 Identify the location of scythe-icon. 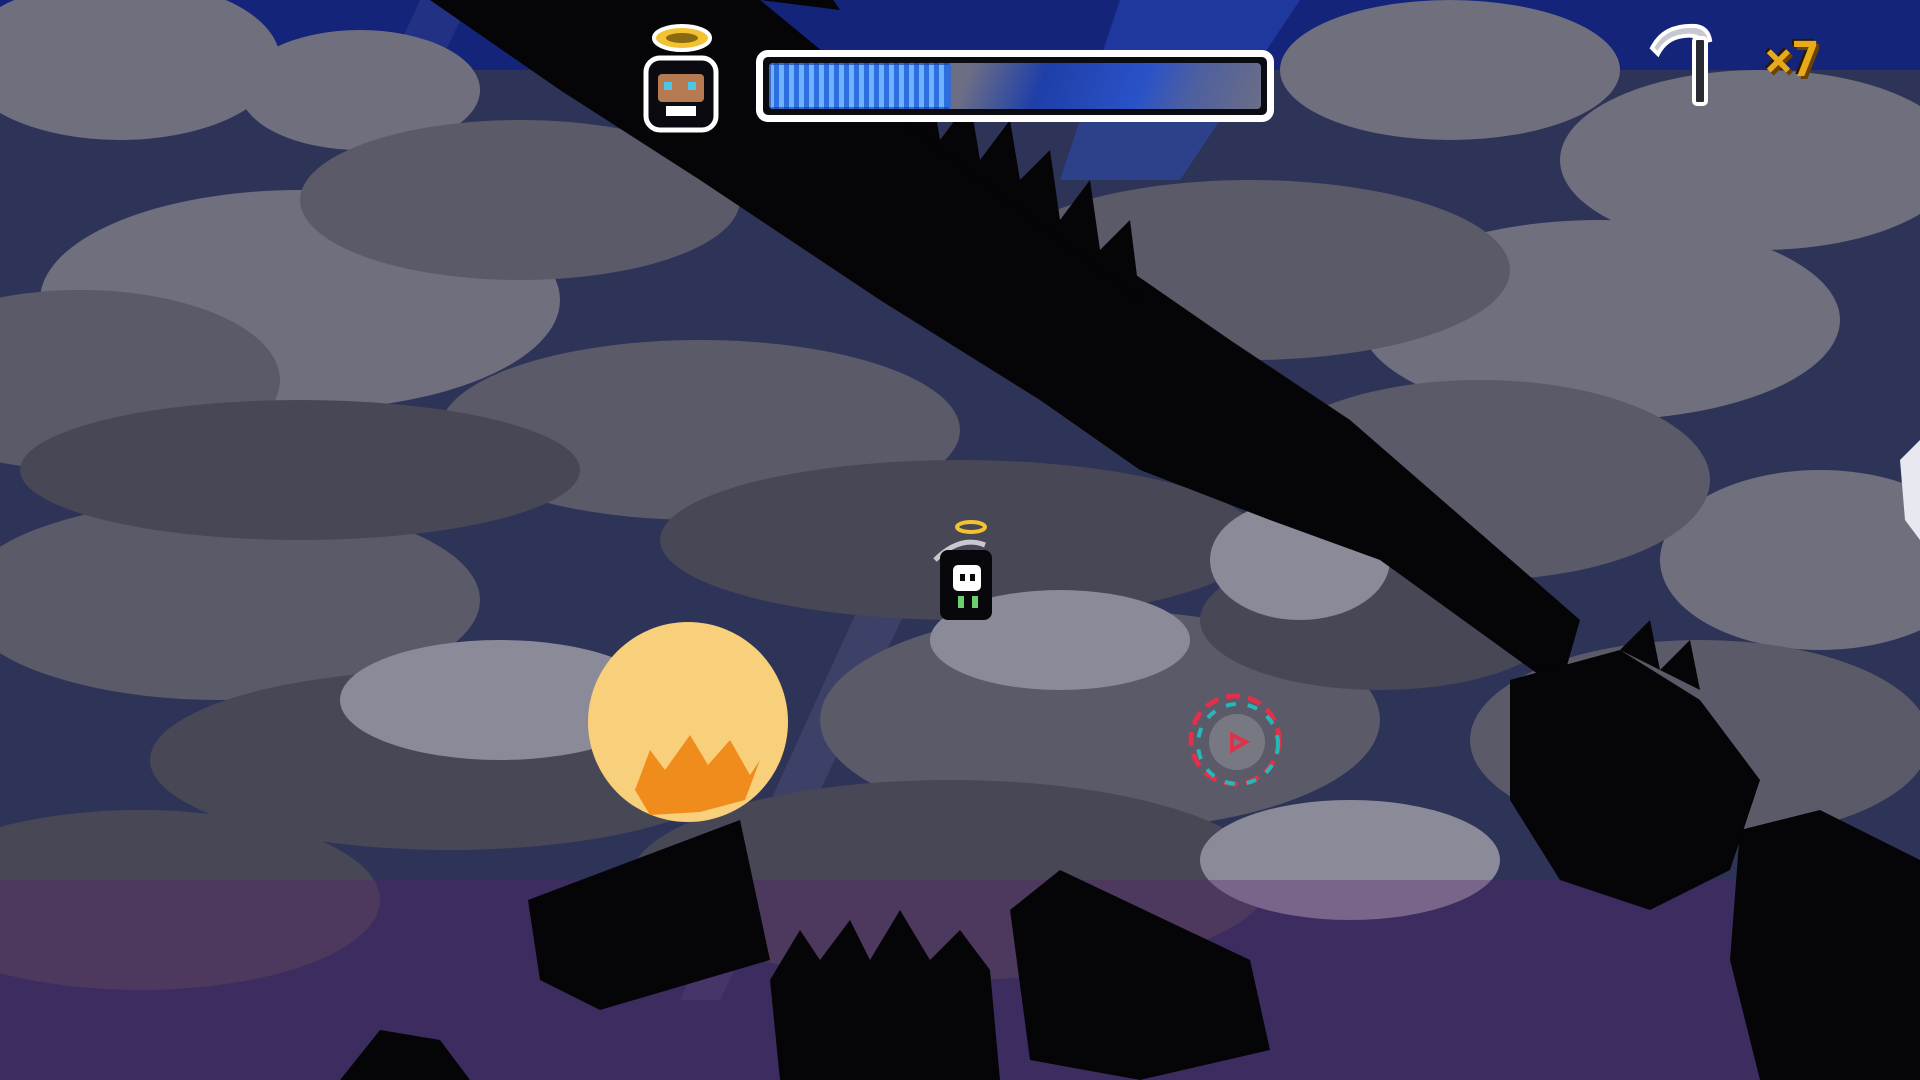
(1681, 64).